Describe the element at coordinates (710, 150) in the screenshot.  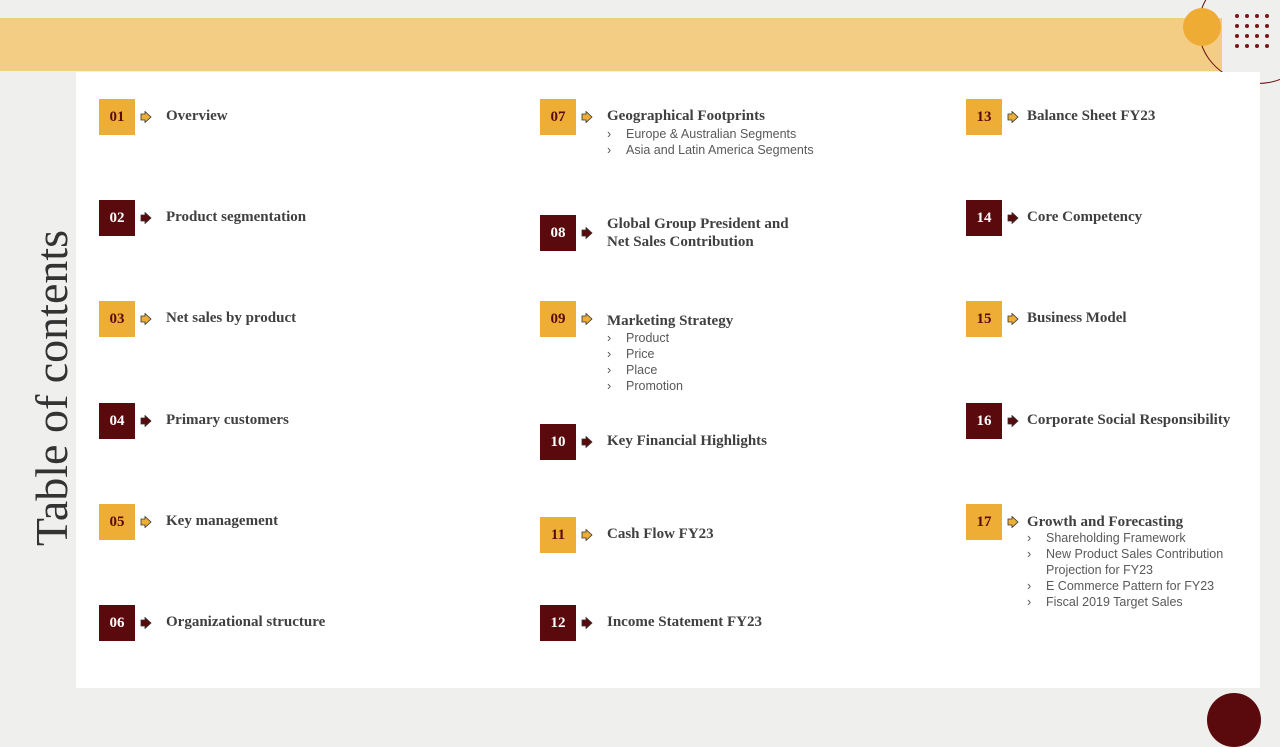
I see `subitem: › Asia and Latin America Segments` at that location.